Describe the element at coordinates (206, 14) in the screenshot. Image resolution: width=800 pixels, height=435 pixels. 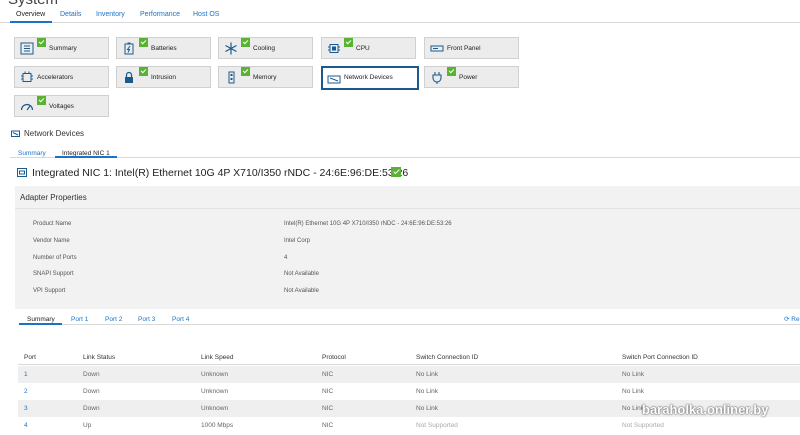
I see `tab-host-os: Host OS` at that location.